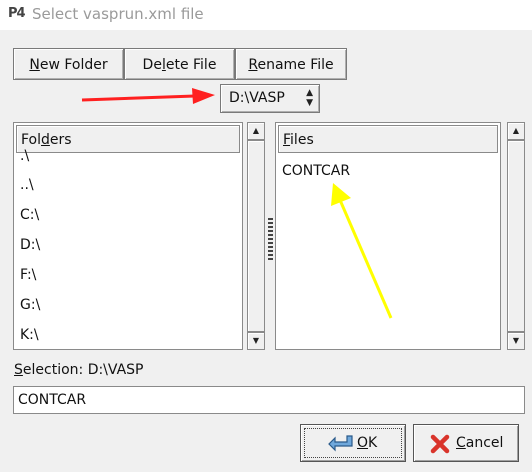  I want to click on files-header: Files, so click(388, 139).